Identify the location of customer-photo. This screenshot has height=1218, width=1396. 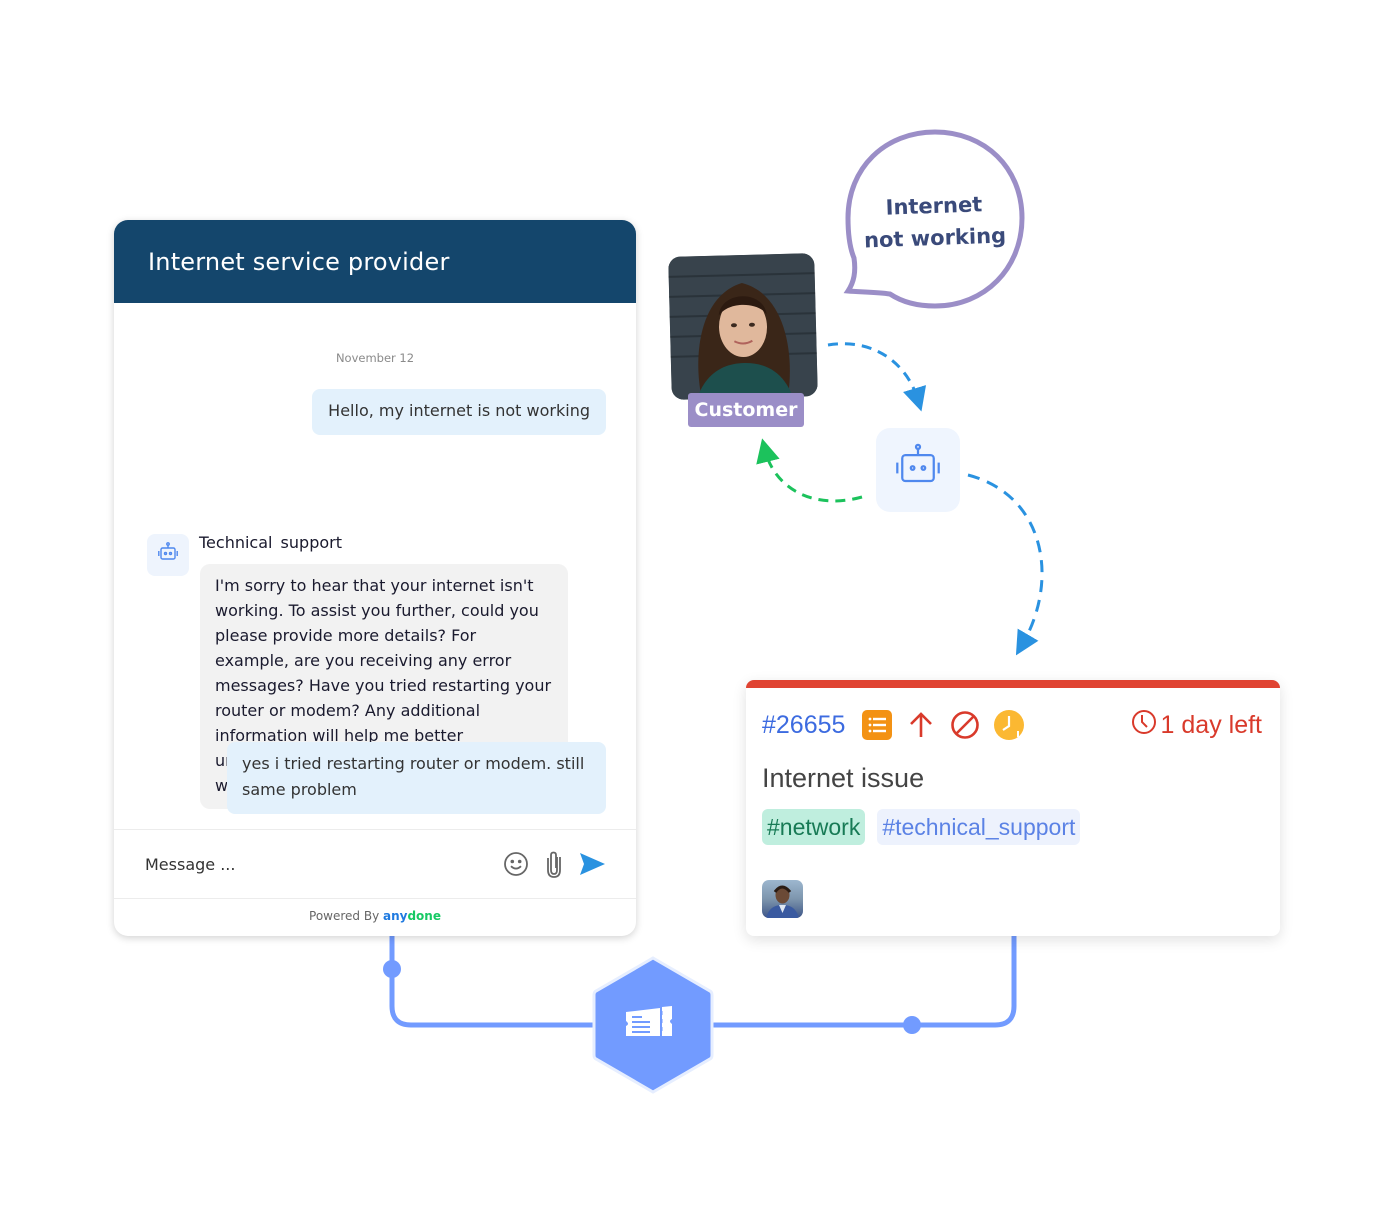
(743, 326).